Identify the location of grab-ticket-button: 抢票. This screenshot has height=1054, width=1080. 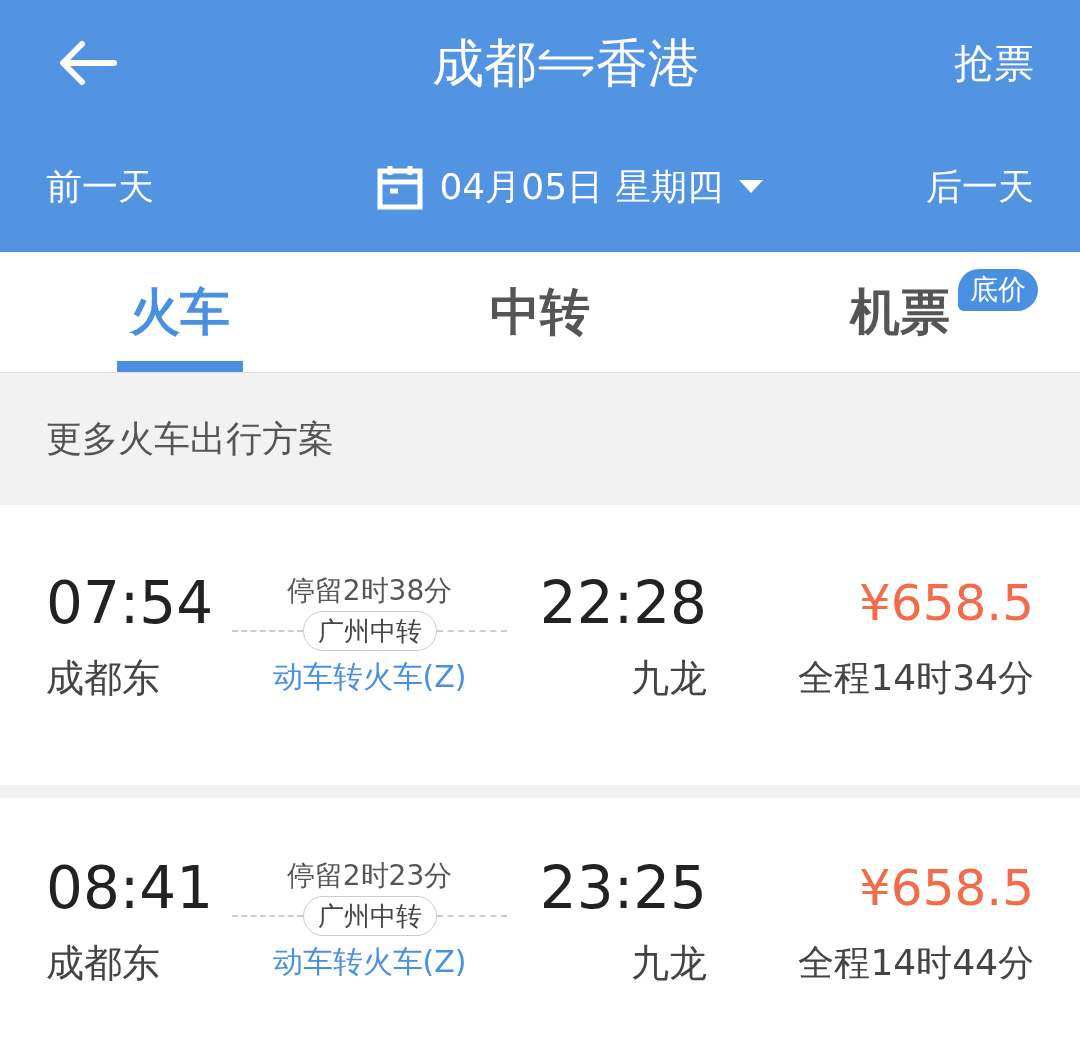
(994, 62).